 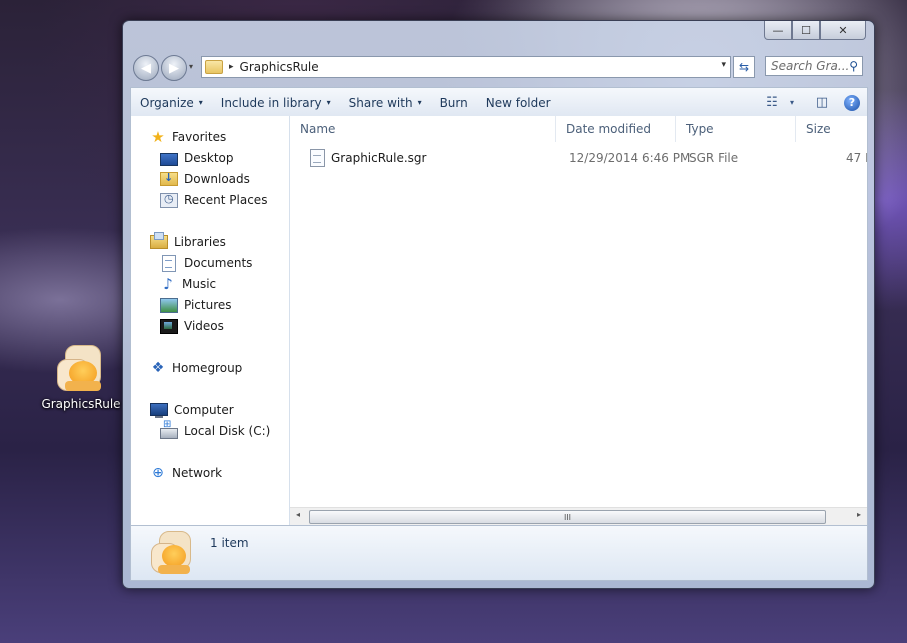 I want to click on details-pane: 1 item, so click(x=499, y=553).